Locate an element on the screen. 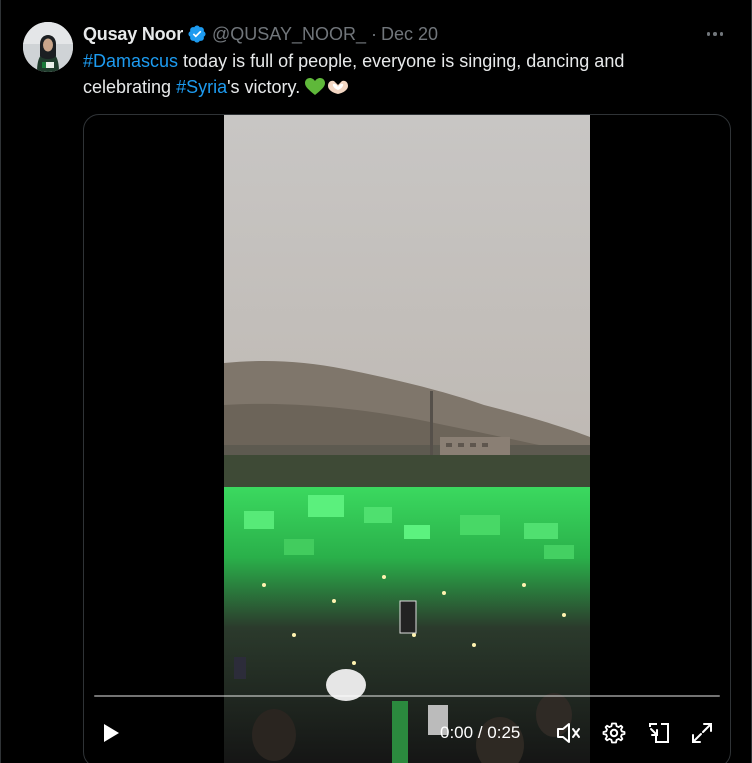  video-controls: 0:00 / 0:25 is located at coordinates (407, 733).